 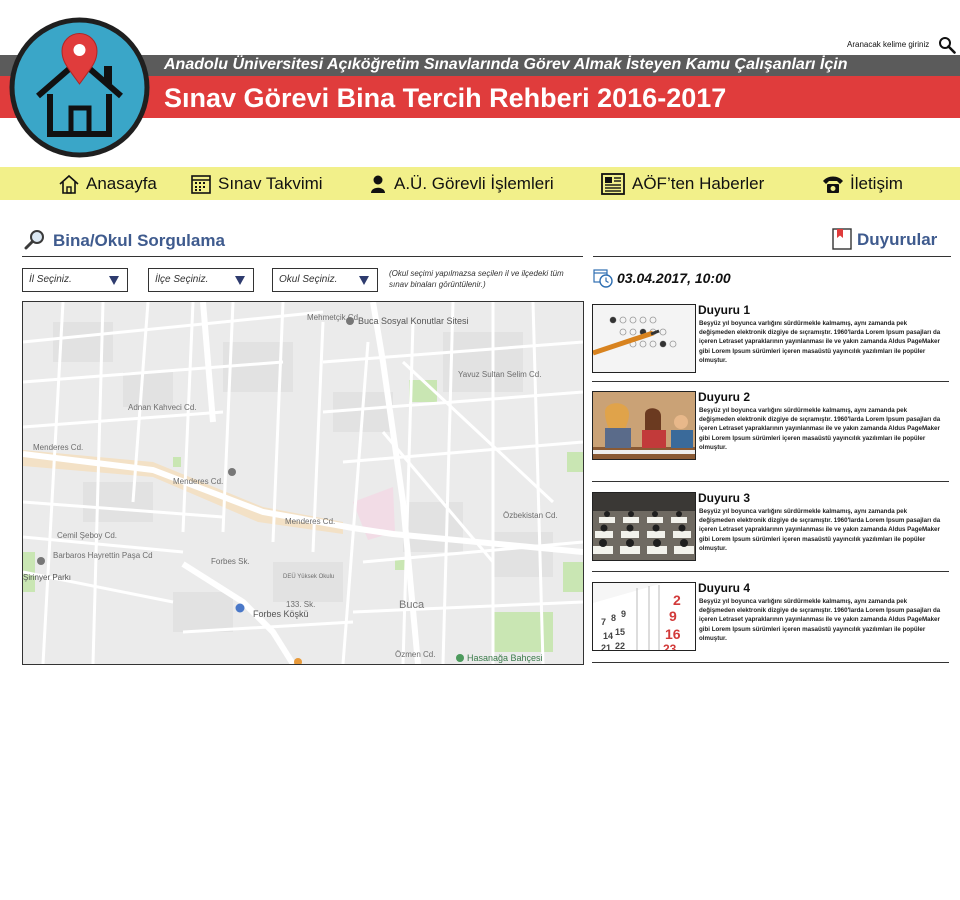 What do you see at coordinates (613, 618) in the screenshot?
I see `svg-text: 8` at bounding box center [613, 618].